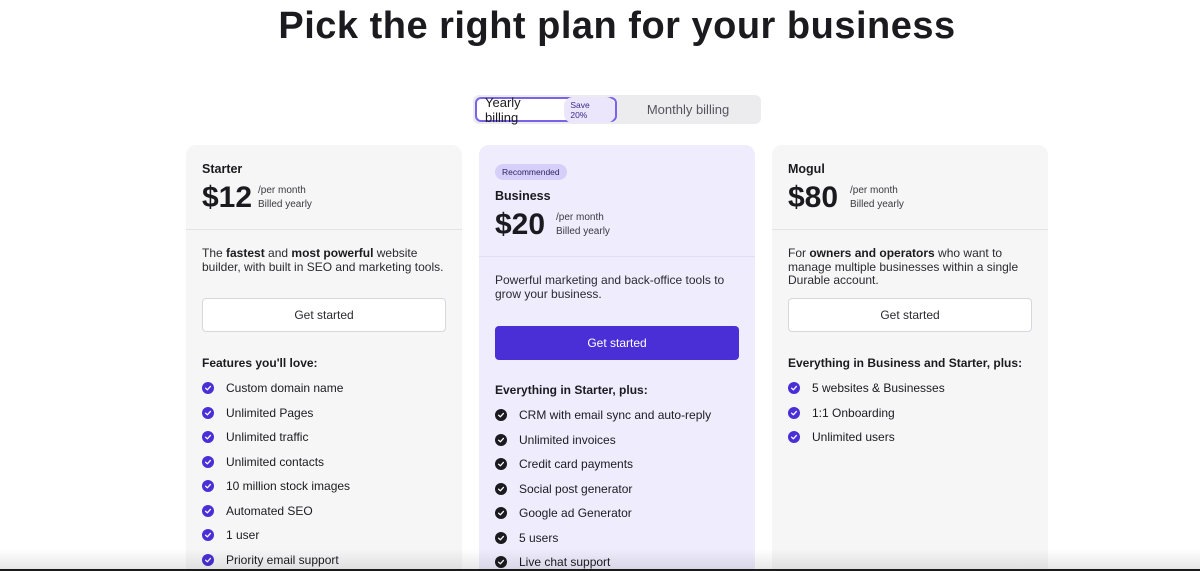  Describe the element at coordinates (288, 486) in the screenshot. I see `feature-label: 10 million stock images` at that location.